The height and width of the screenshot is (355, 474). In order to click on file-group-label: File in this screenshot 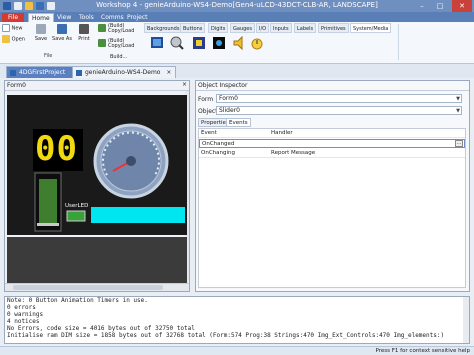, I will do `click(48, 56)`.